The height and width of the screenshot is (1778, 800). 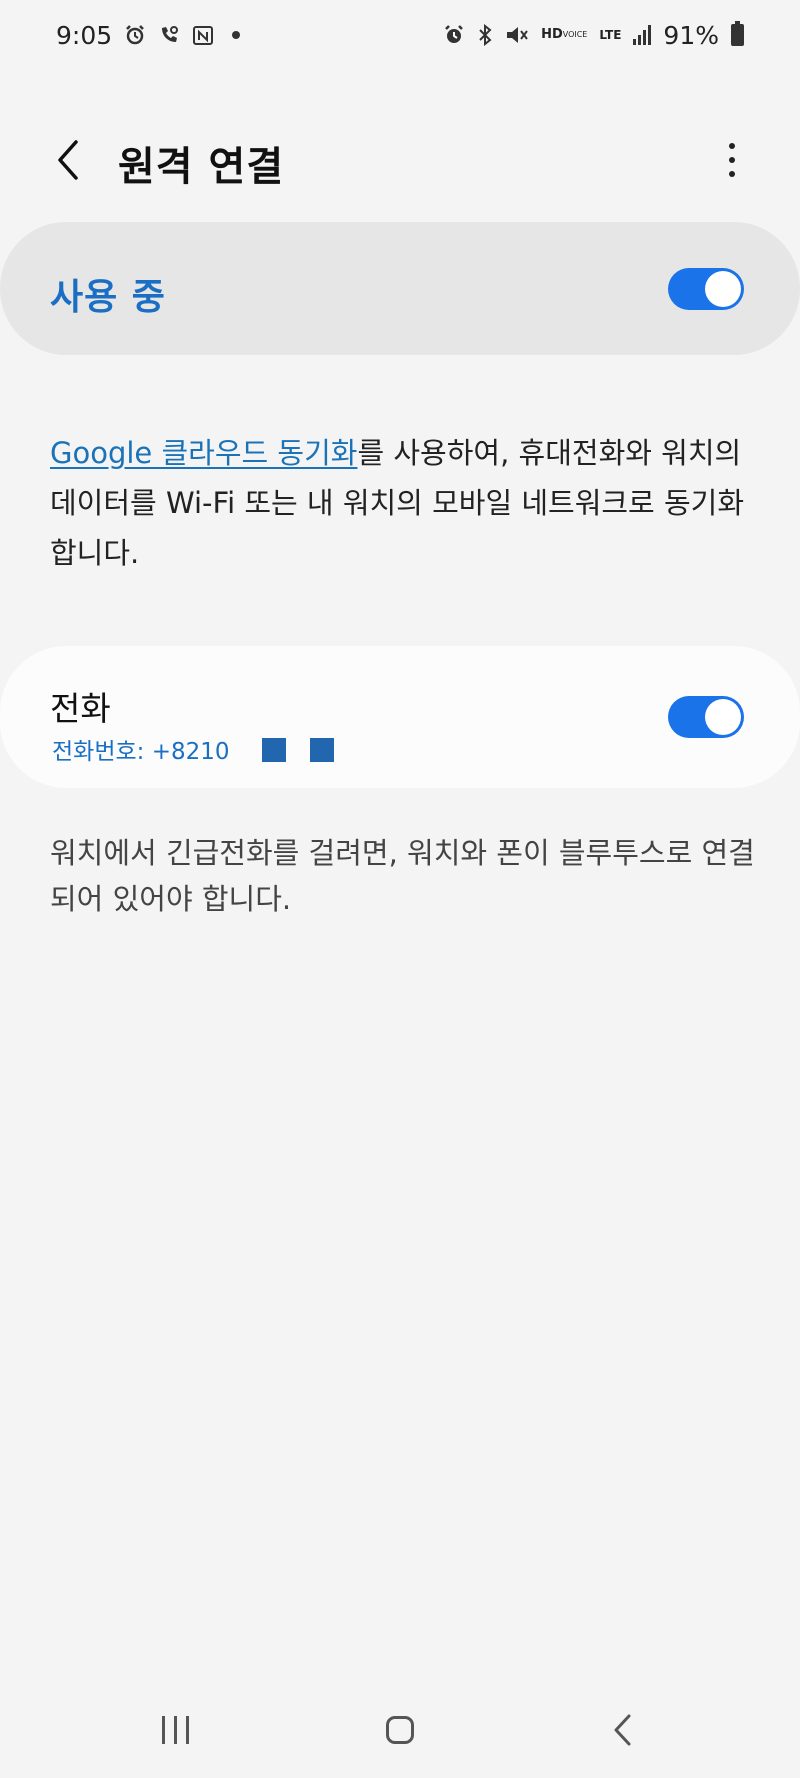 I want to click on home-icon, so click(x=400, y=1730).